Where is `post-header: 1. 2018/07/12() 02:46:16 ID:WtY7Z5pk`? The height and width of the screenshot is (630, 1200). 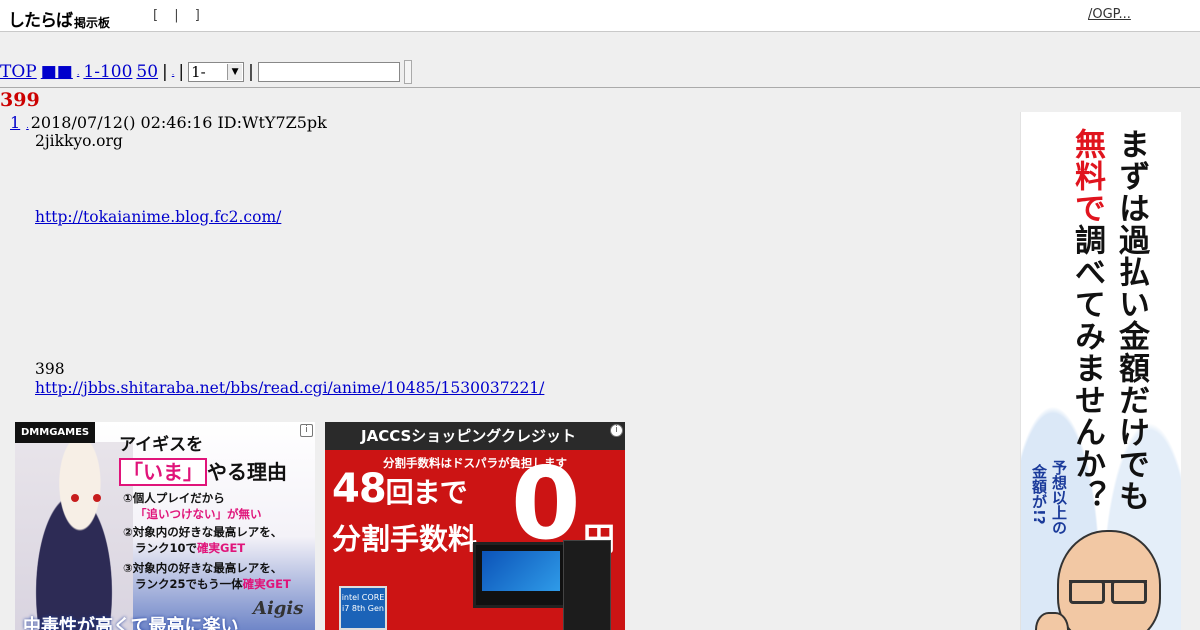 post-header: 1. 2018/07/12() 02:46:16 ID:WtY7Z5pk is located at coordinates (168, 122).